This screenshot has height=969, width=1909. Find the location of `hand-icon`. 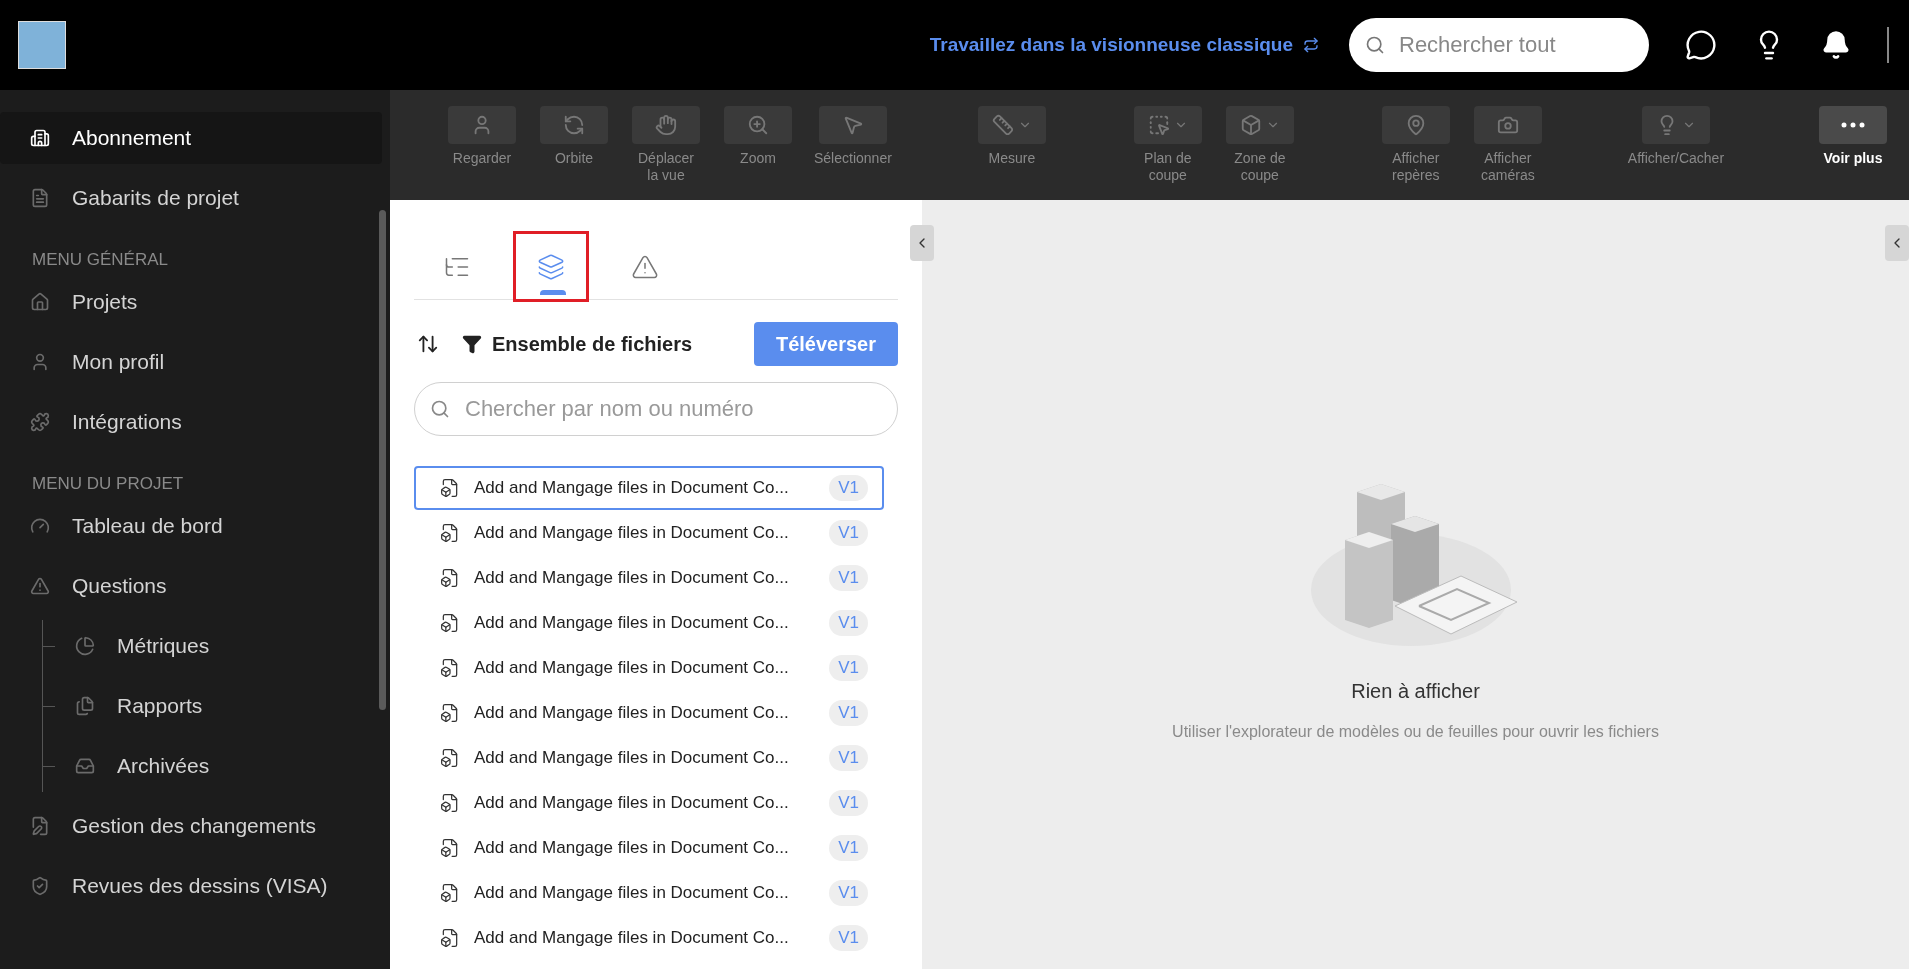

hand-icon is located at coordinates (666, 125).